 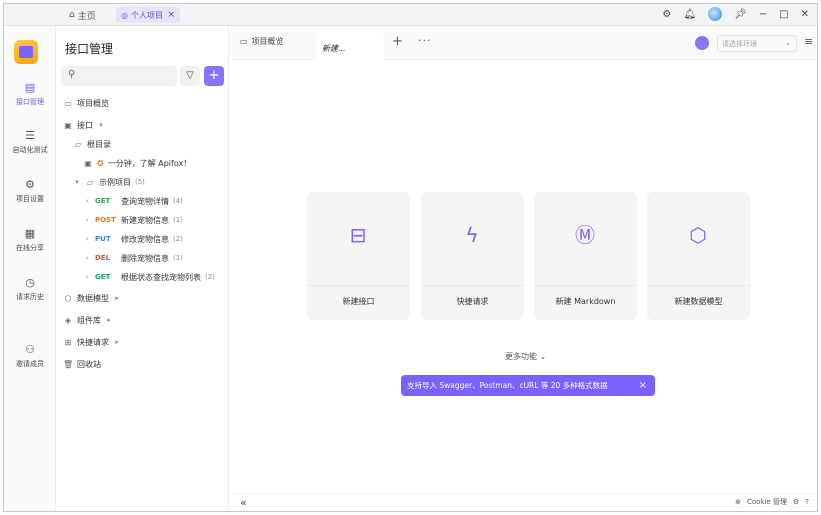 What do you see at coordinates (30, 282) in the screenshot?
I see `history-icon: ◷` at bounding box center [30, 282].